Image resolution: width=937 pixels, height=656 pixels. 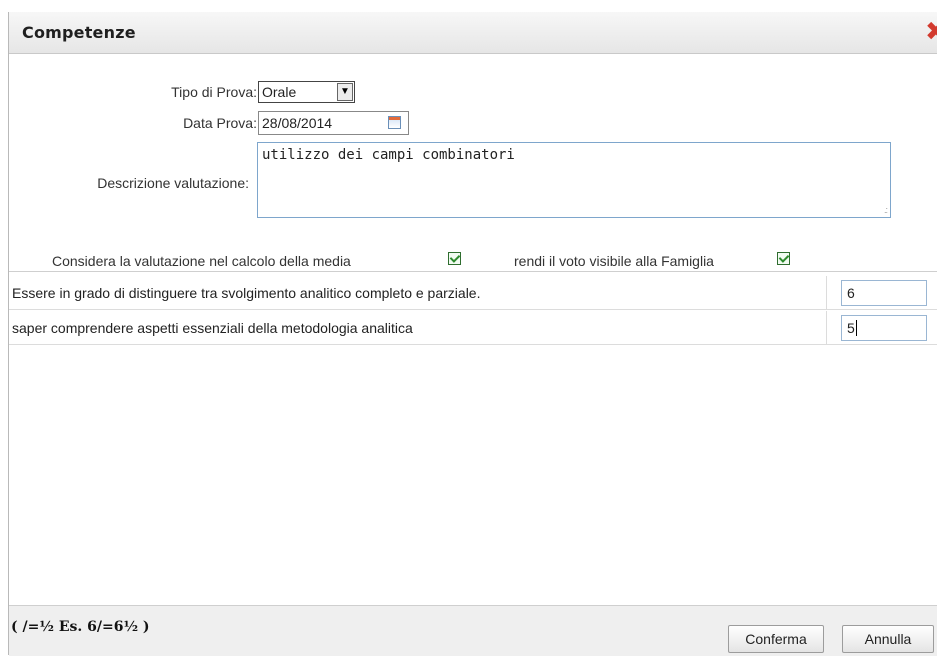 What do you see at coordinates (851, 293) in the screenshot?
I see `score-value: 6` at bounding box center [851, 293].